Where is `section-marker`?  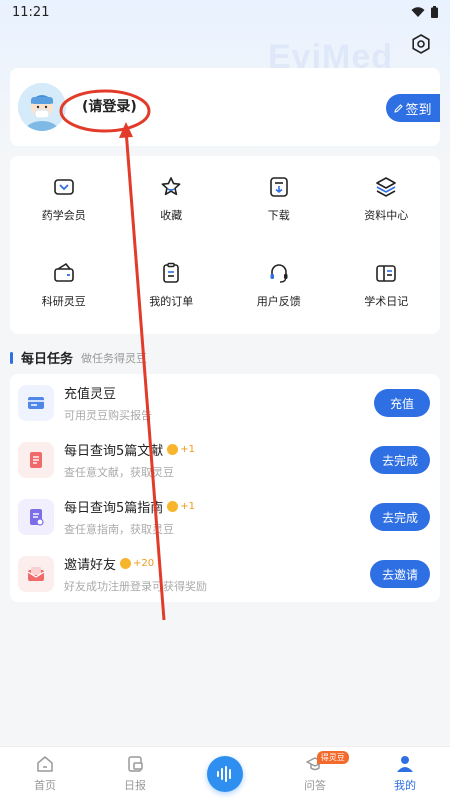
section-marker is located at coordinates (11, 357).